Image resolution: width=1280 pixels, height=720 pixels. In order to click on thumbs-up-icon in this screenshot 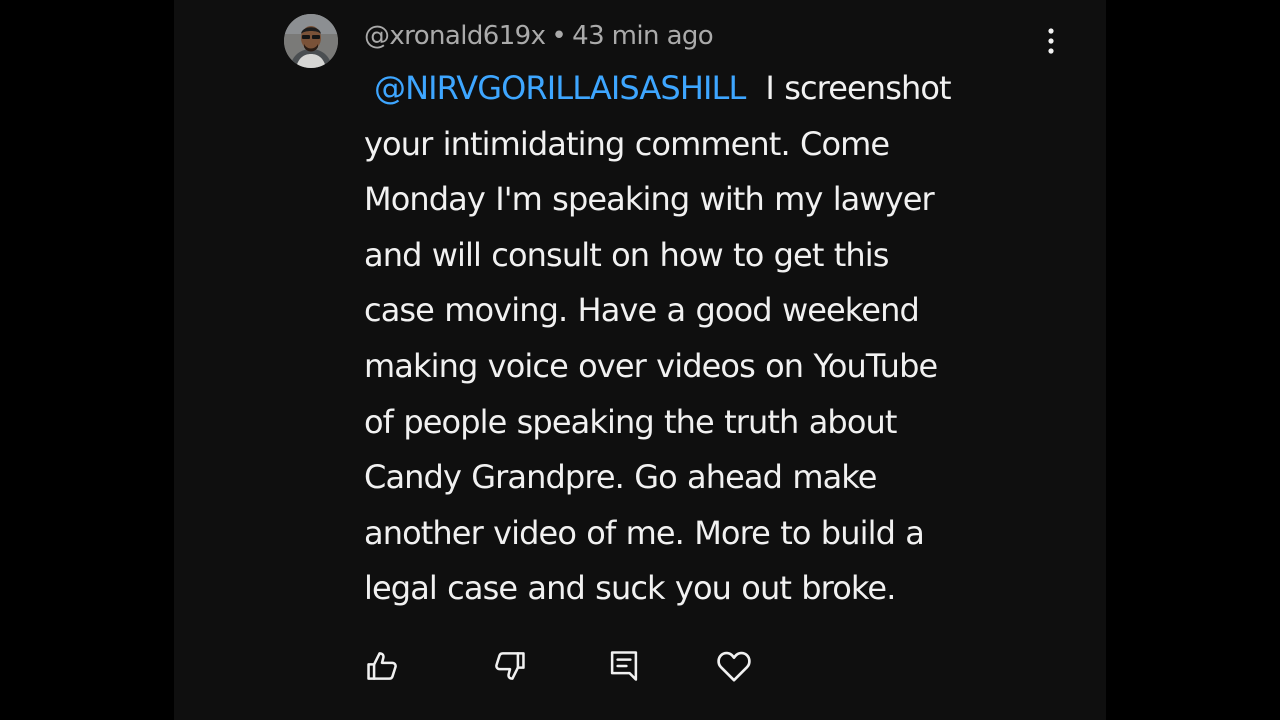, I will do `click(382, 666)`.